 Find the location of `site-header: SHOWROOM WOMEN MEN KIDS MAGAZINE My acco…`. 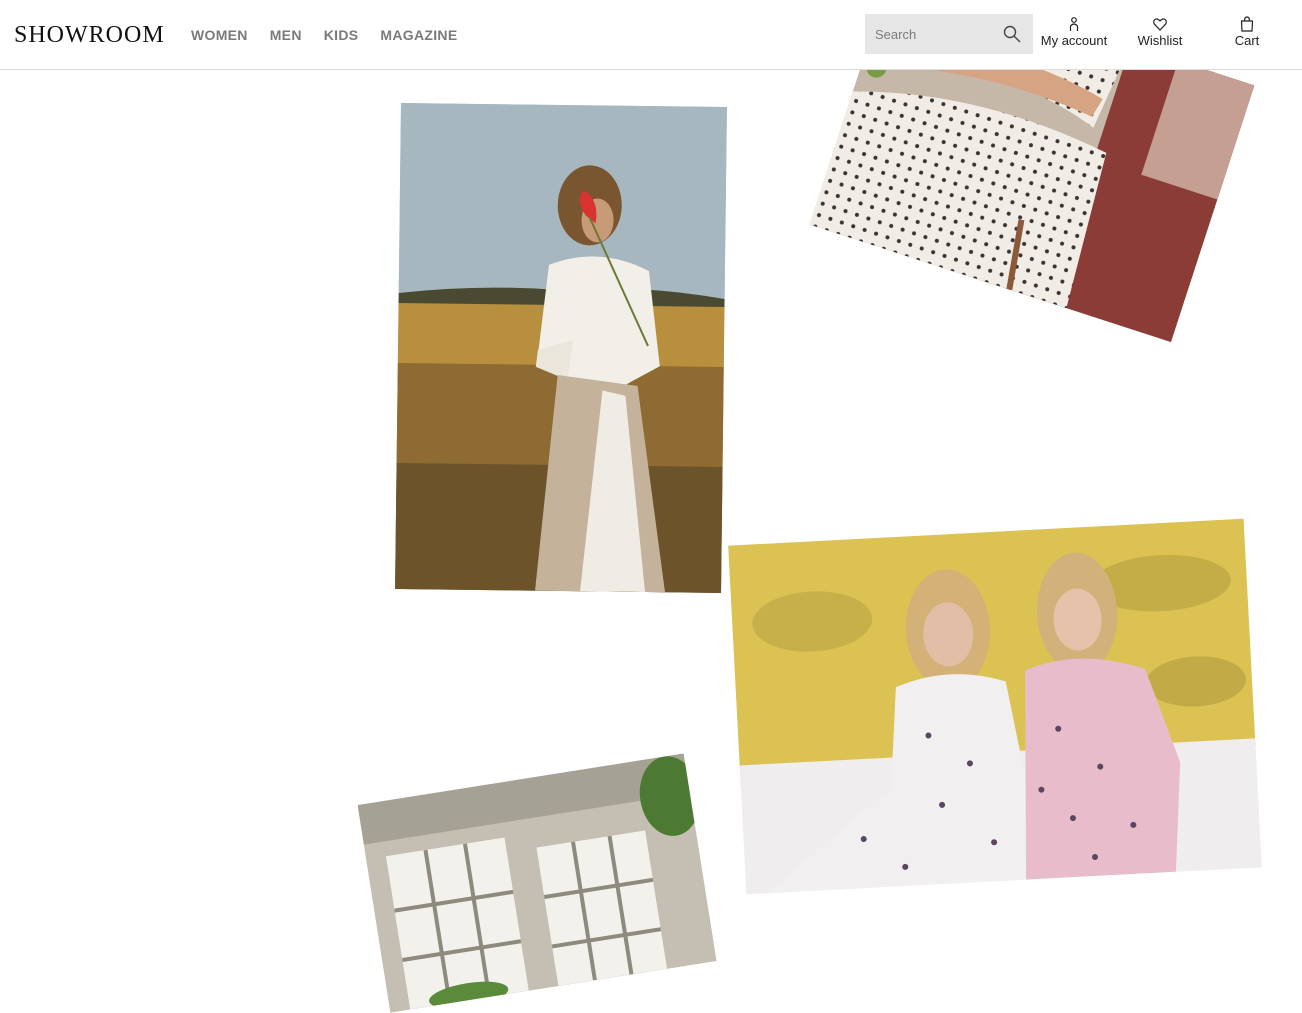

site-header: SHOWROOM WOMEN MEN KIDS MAGAZINE My acco… is located at coordinates (651, 35).